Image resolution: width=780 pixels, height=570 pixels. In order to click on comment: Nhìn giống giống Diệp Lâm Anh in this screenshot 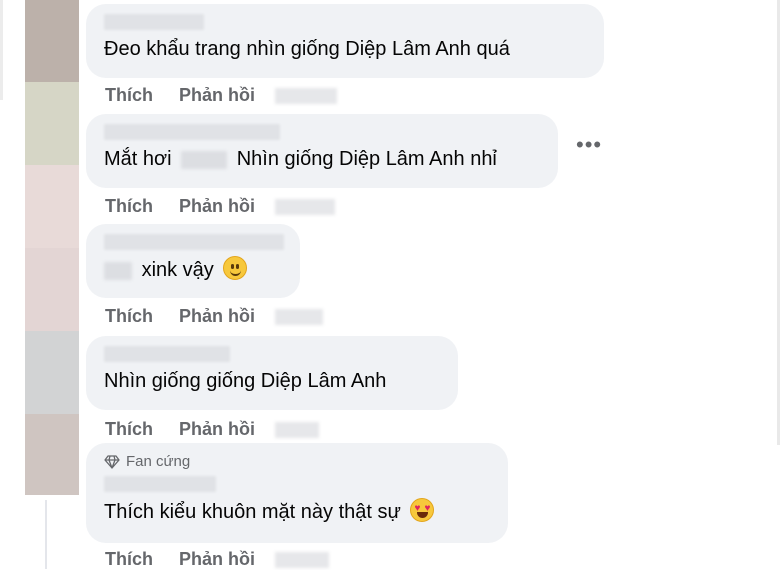, I will do `click(272, 373)`.